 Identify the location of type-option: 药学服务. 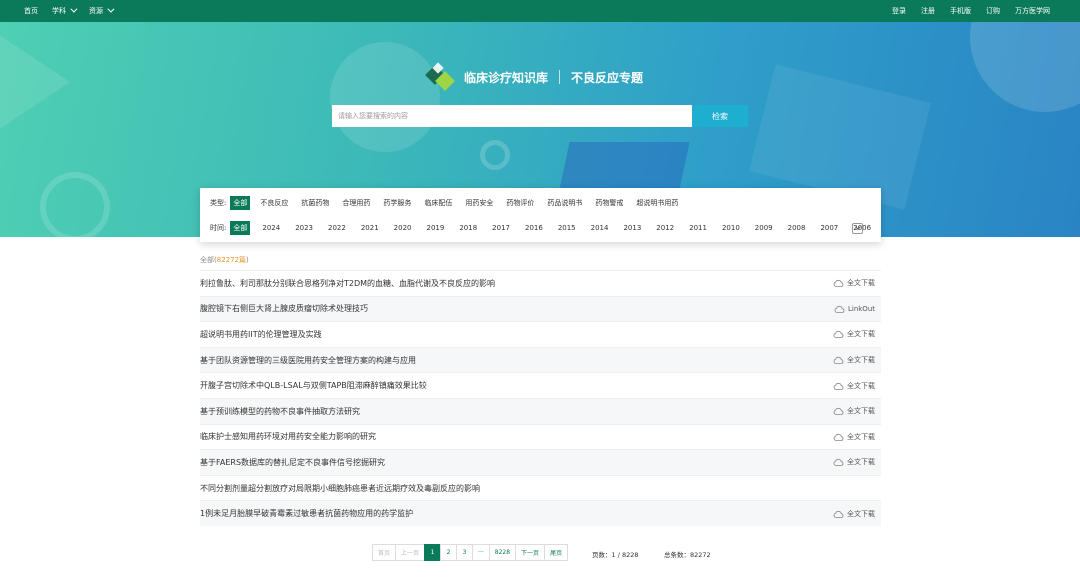
(397, 203).